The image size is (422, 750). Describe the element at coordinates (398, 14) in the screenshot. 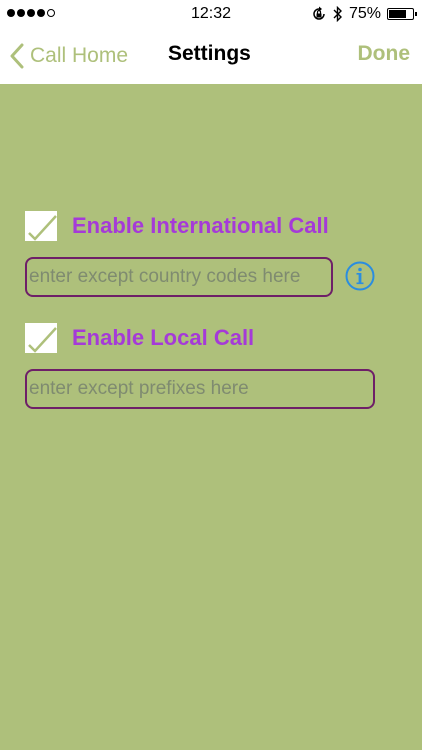

I see `battery-level` at that location.